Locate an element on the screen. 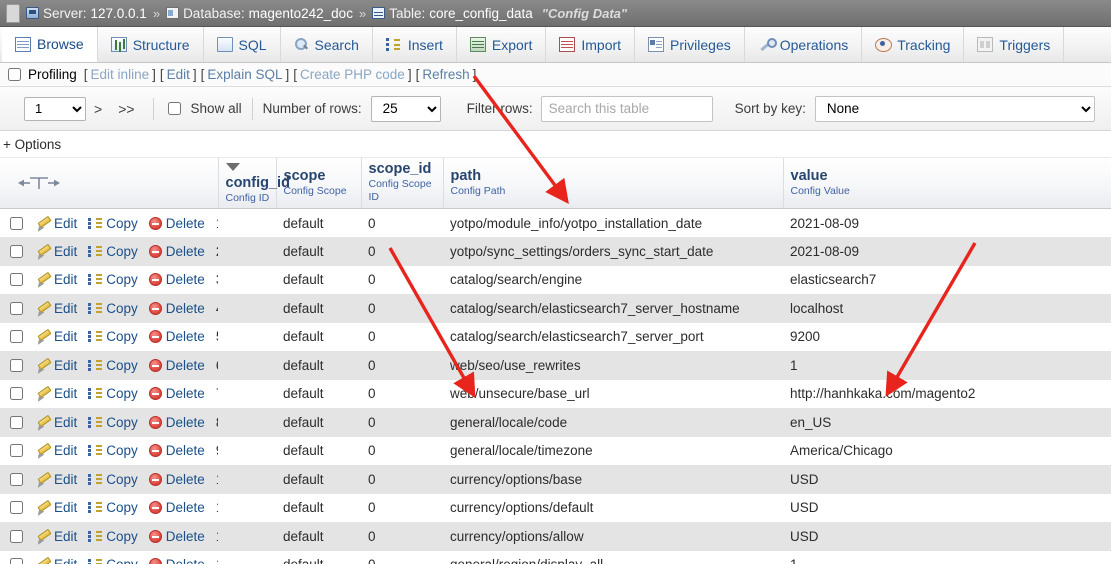 This screenshot has width=1111, height=564. breadcrumb-database: Database: magento242_doc is located at coordinates (259, 13).